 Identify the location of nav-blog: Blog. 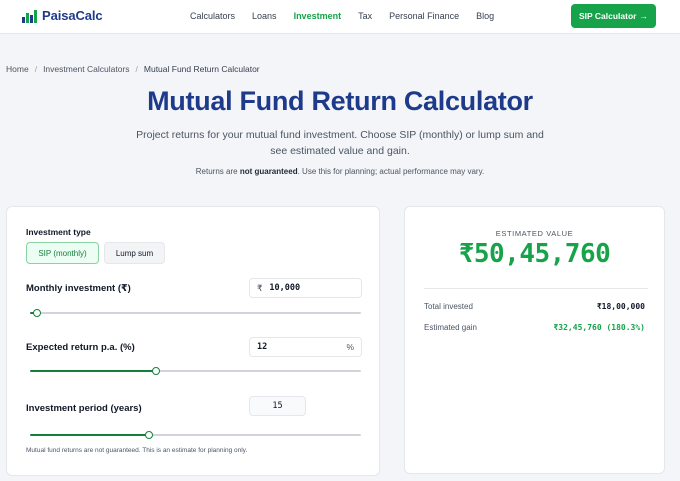
(485, 16).